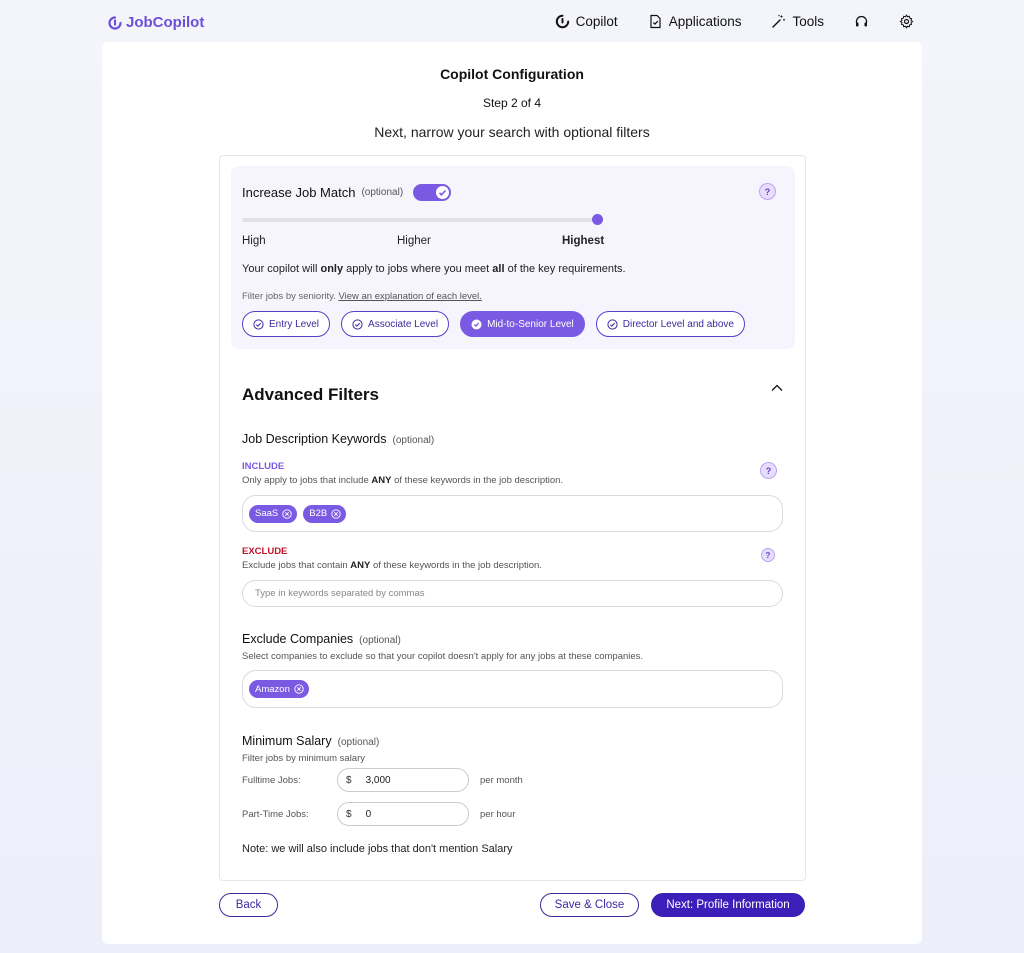 The height and width of the screenshot is (953, 1024). What do you see at coordinates (597, 219) in the screenshot?
I see `job-match-slider-thumb` at bounding box center [597, 219].